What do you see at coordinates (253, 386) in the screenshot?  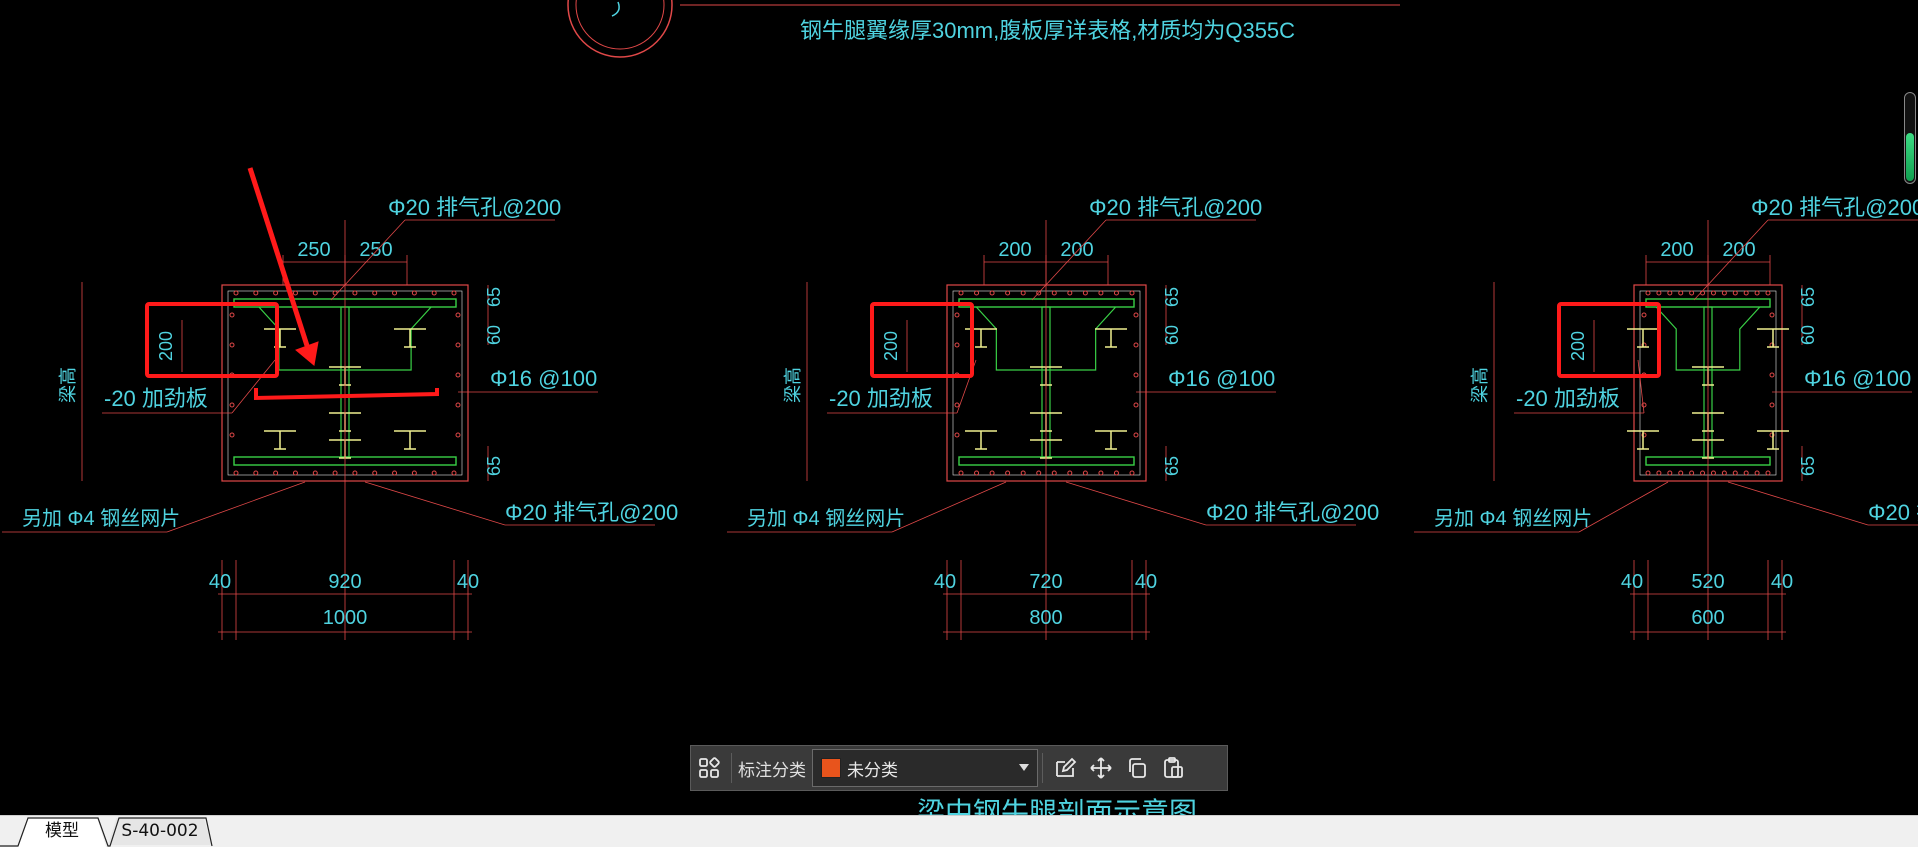 I see `stiffener-leader` at bounding box center [253, 386].